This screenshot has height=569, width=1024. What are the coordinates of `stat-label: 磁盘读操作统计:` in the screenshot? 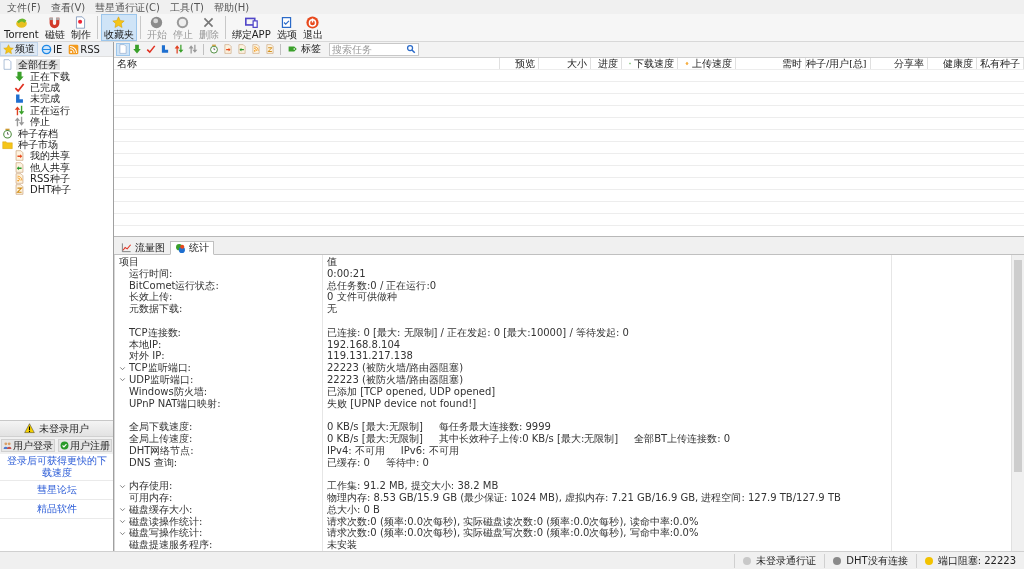 It's located at (166, 521).